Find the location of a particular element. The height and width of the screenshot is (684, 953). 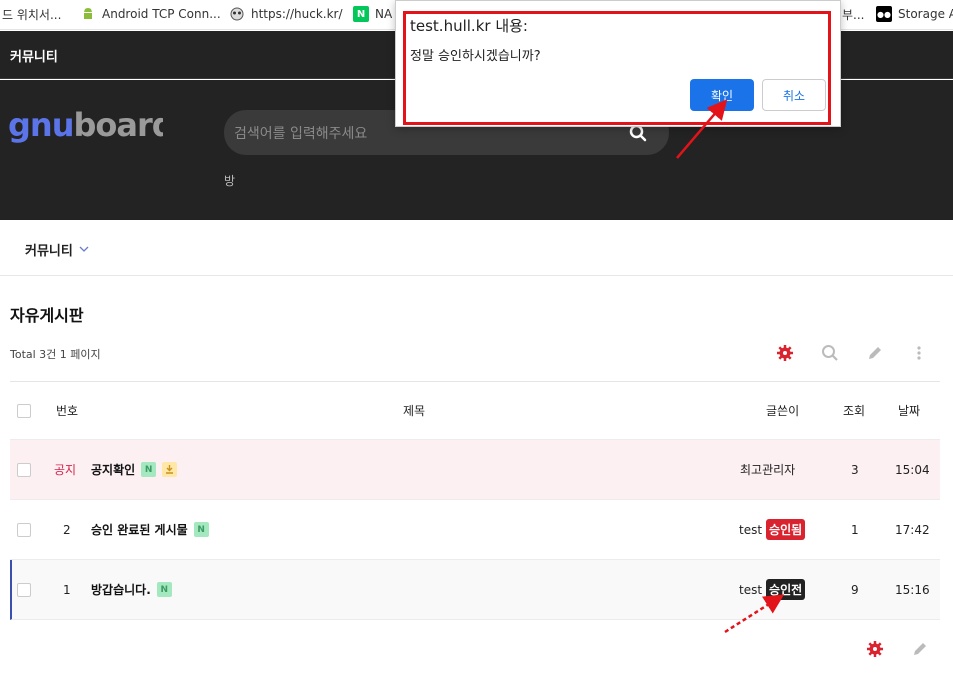

bookmark-3: https://huck.kr/ is located at coordinates (286, 14).